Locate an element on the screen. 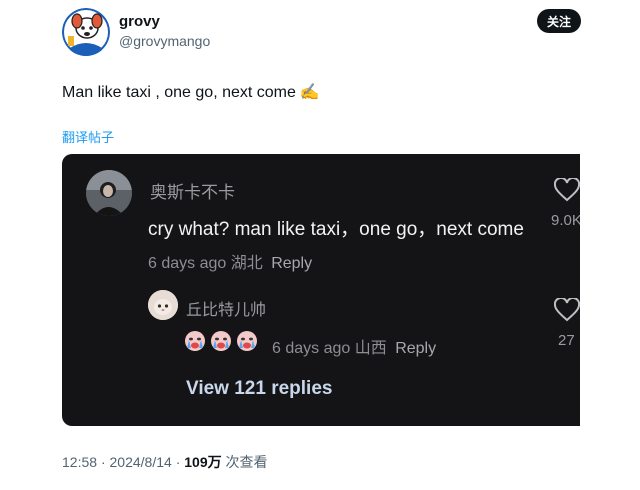 Image resolution: width=640 pixels, height=490 pixels. reply-author: 丘比特儿帅 is located at coordinates (226, 309).